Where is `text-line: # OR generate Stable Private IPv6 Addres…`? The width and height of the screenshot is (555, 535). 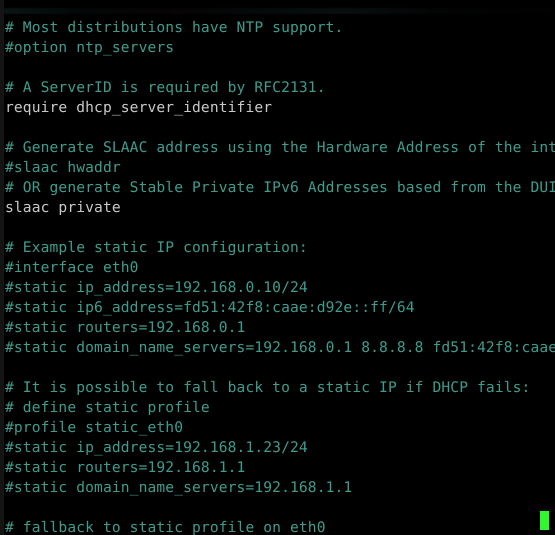
text-line: # OR generate Stable Private IPv6 Addres… is located at coordinates (280, 188).